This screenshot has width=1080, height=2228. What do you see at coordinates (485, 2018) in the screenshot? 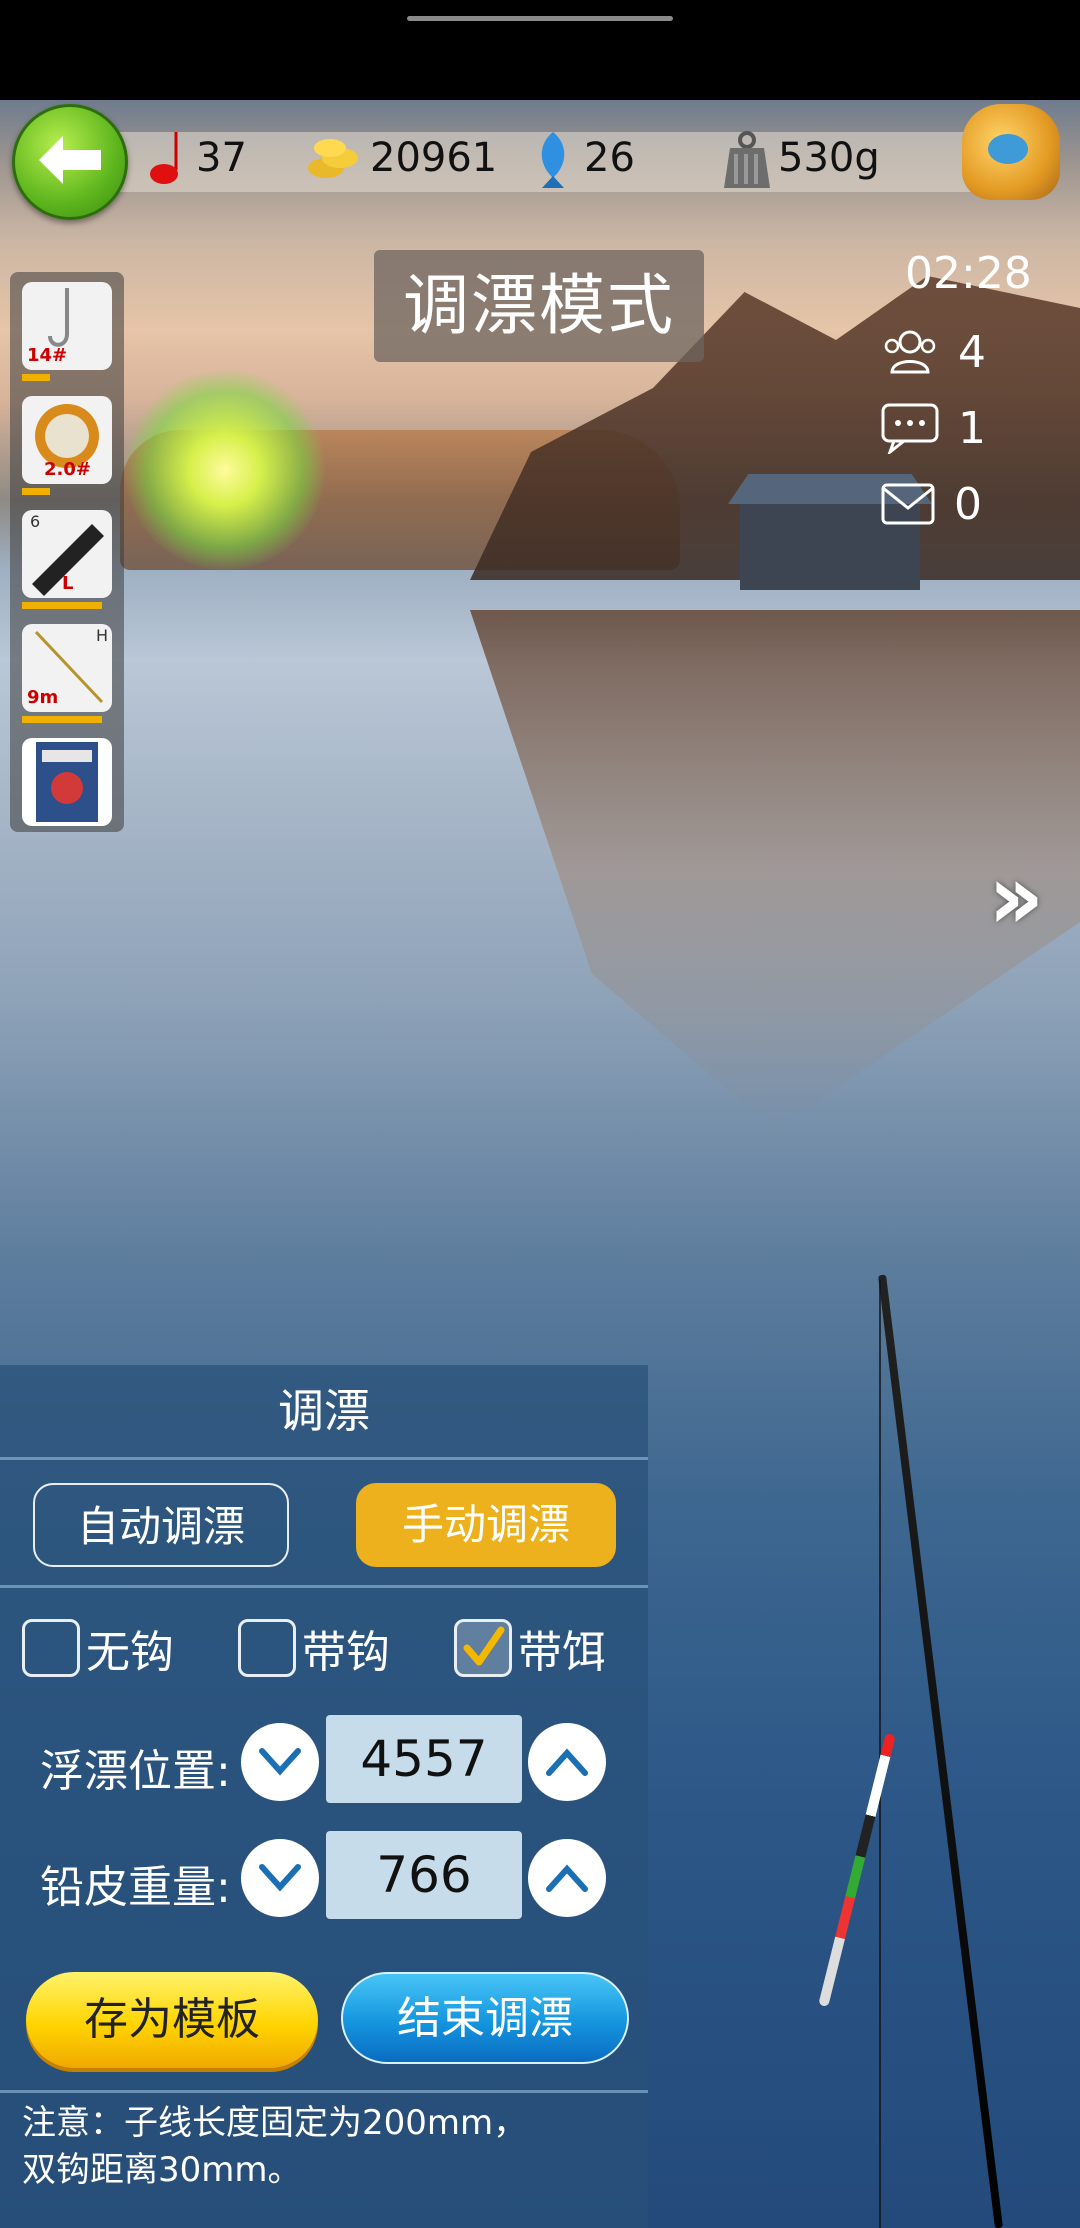
I see `finish-tuning-button: 结束调漂` at bounding box center [485, 2018].